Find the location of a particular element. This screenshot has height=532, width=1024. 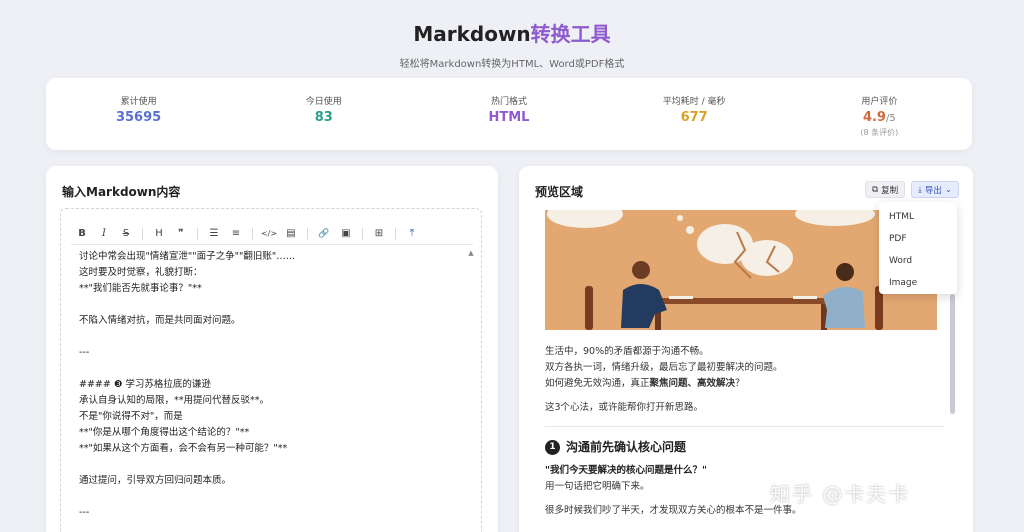

export-button: ⤓ 导出 ⌄ is located at coordinates (935, 189).